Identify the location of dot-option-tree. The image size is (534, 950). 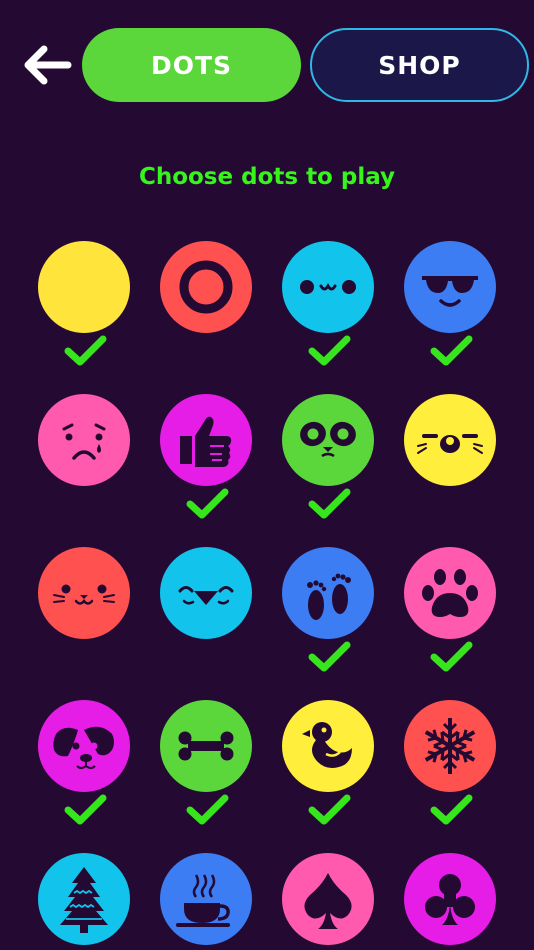
(84, 899).